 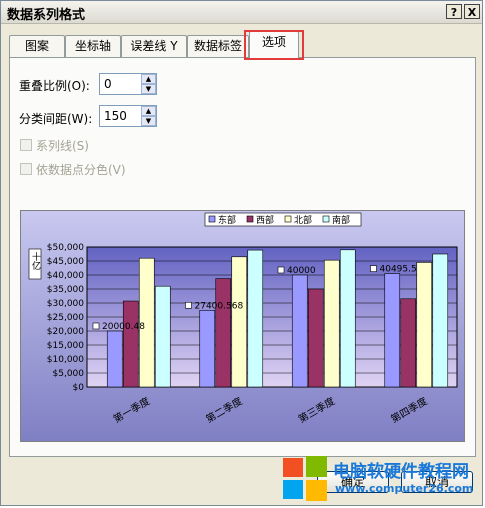 What do you see at coordinates (128, 116) in the screenshot?
I see `gap-spinner: 150 ▲ ▼` at bounding box center [128, 116].